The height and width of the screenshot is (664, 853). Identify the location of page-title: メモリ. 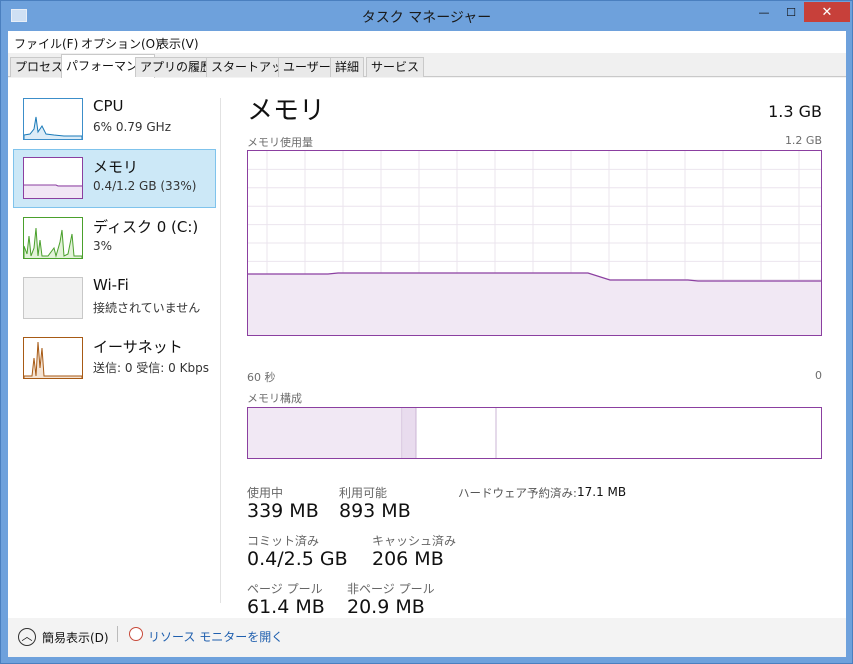
(286, 111).